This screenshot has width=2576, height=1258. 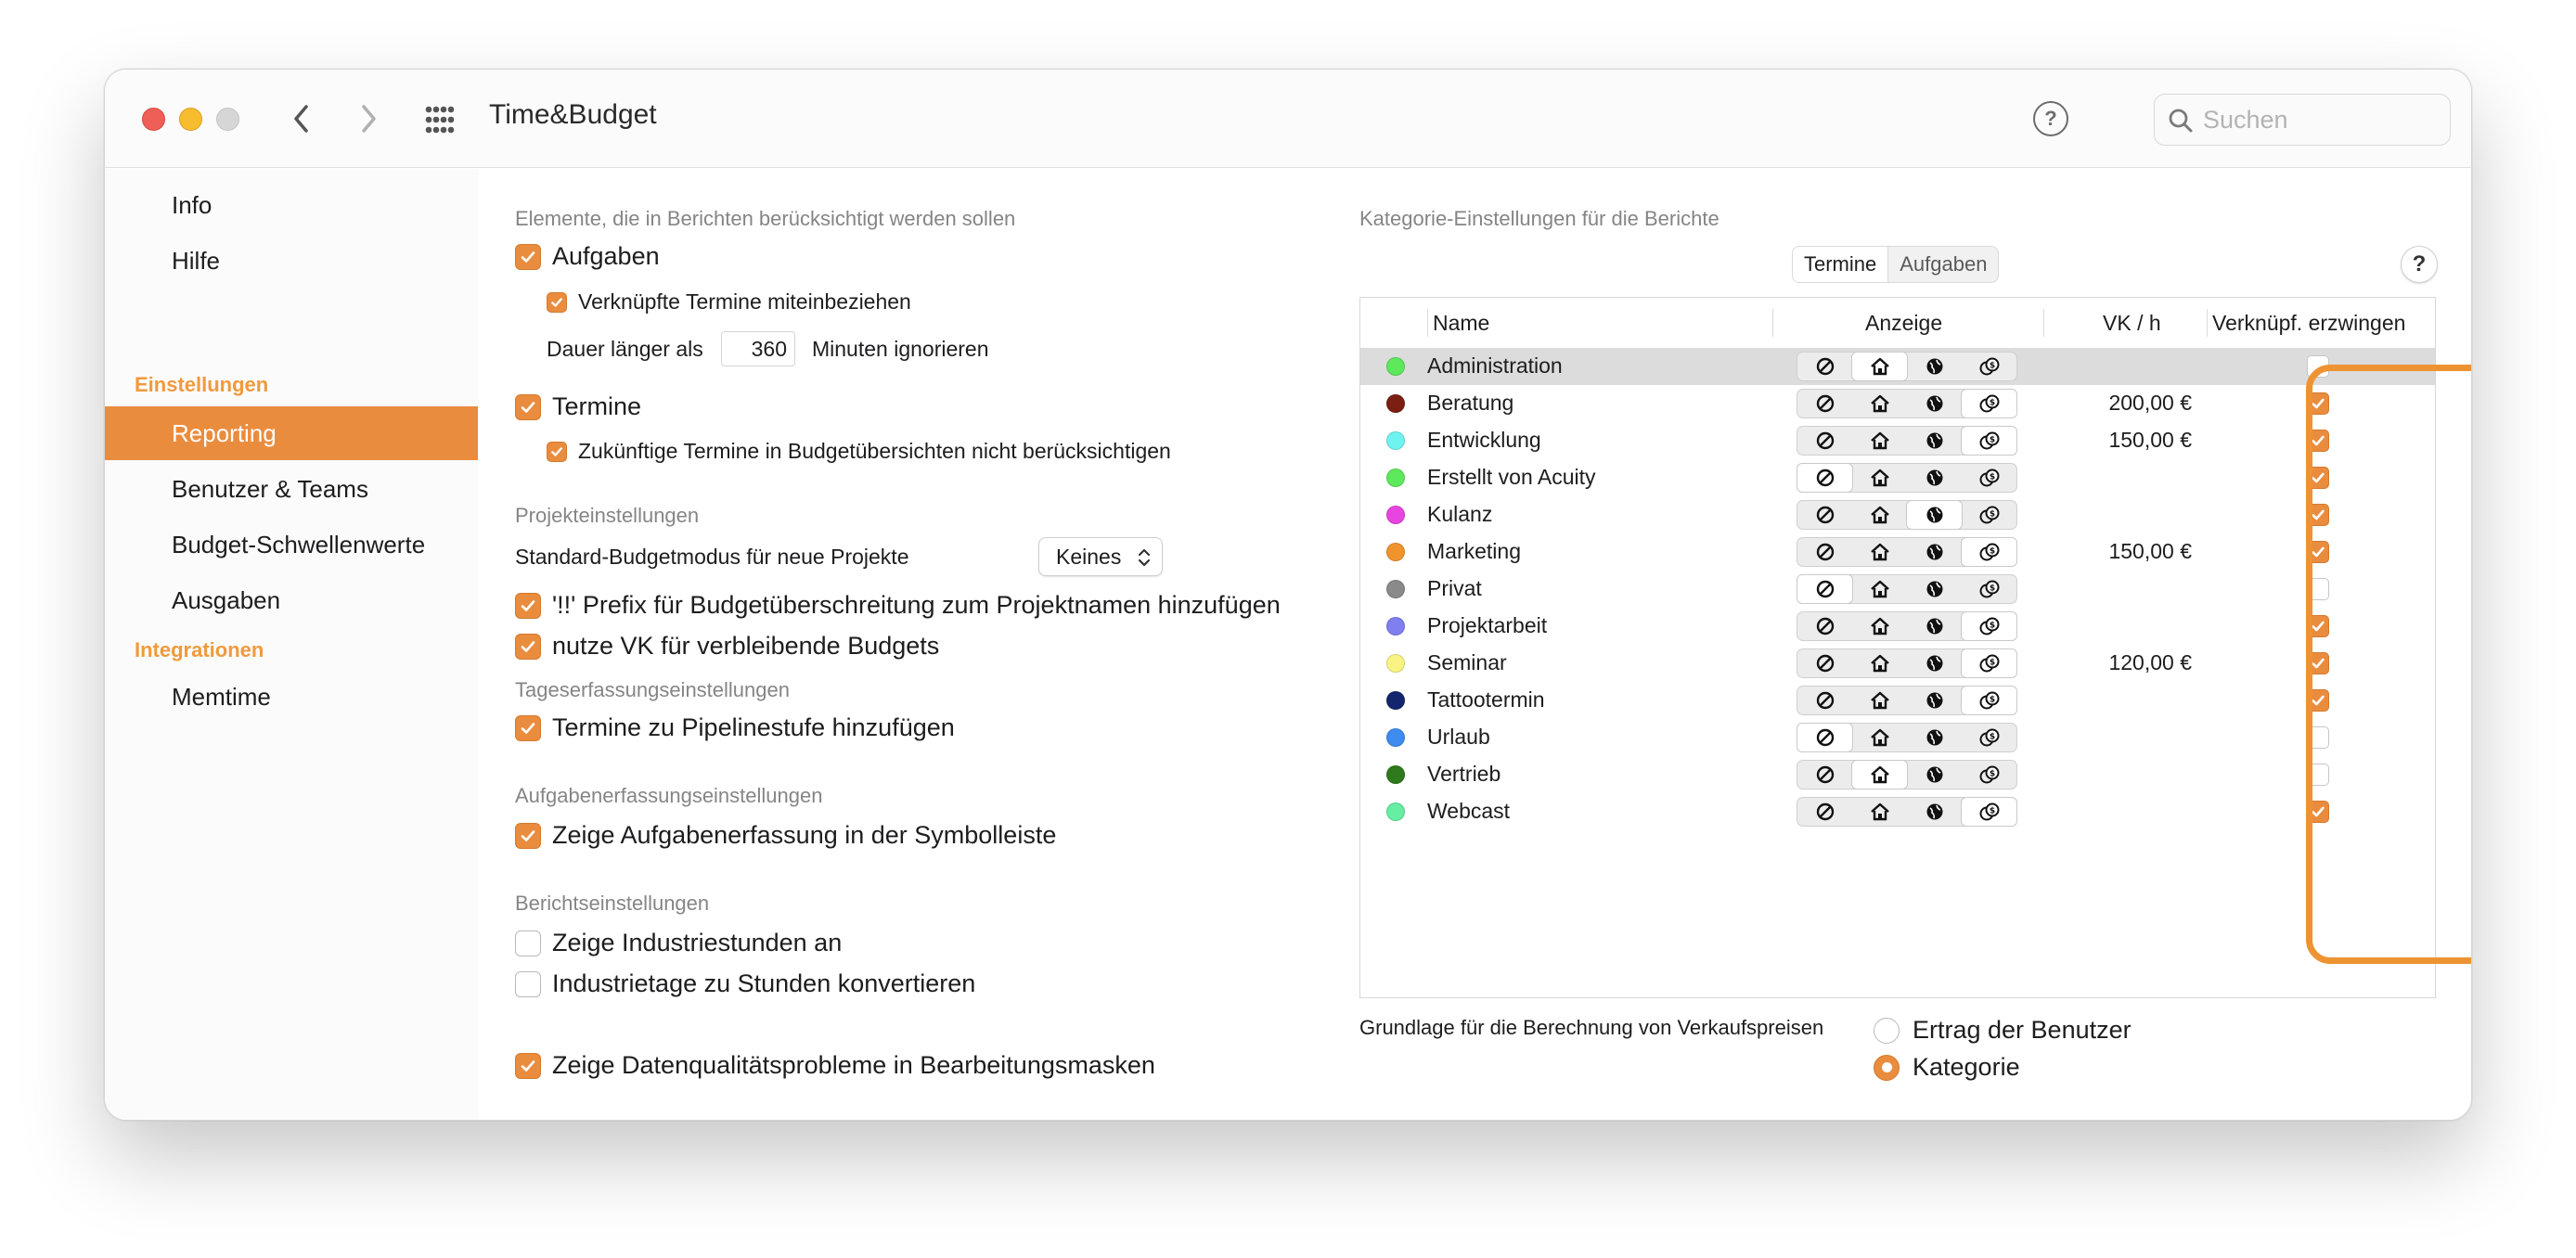 I want to click on sidebar-item-budget-thresholds: Budget-Schwellenwerte, so click(x=291, y=544).